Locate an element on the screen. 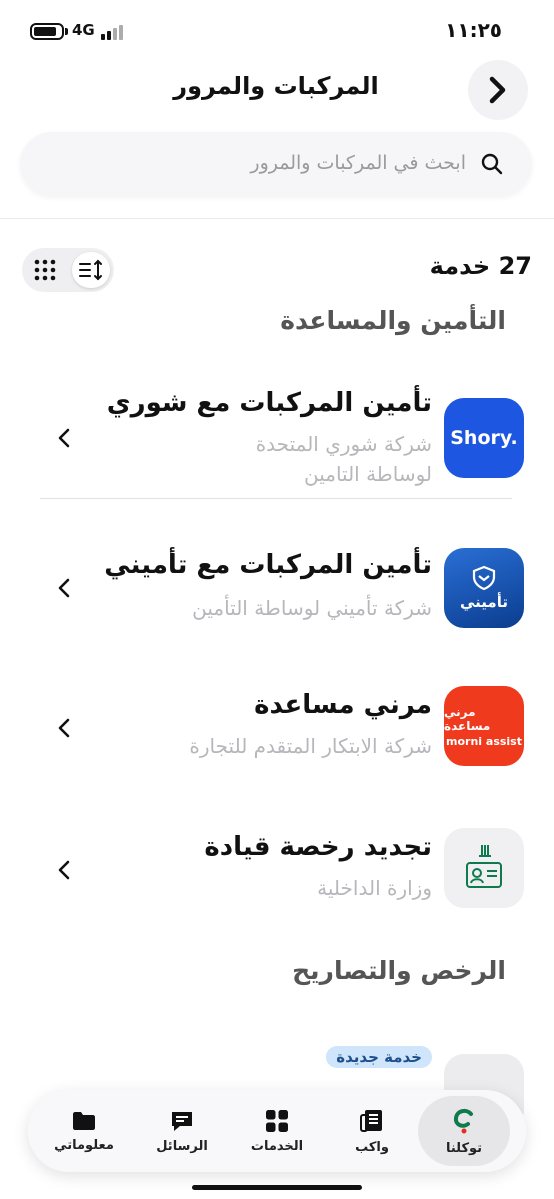 Image resolution: width=554 pixels, height=1199 pixels. morni-logo: مرني مساعدة morni assist is located at coordinates (484, 726).